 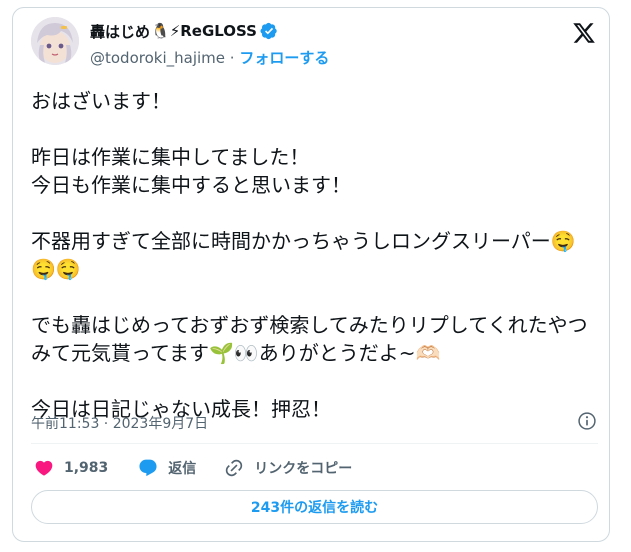 What do you see at coordinates (587, 421) in the screenshot?
I see `info-icon` at bounding box center [587, 421].